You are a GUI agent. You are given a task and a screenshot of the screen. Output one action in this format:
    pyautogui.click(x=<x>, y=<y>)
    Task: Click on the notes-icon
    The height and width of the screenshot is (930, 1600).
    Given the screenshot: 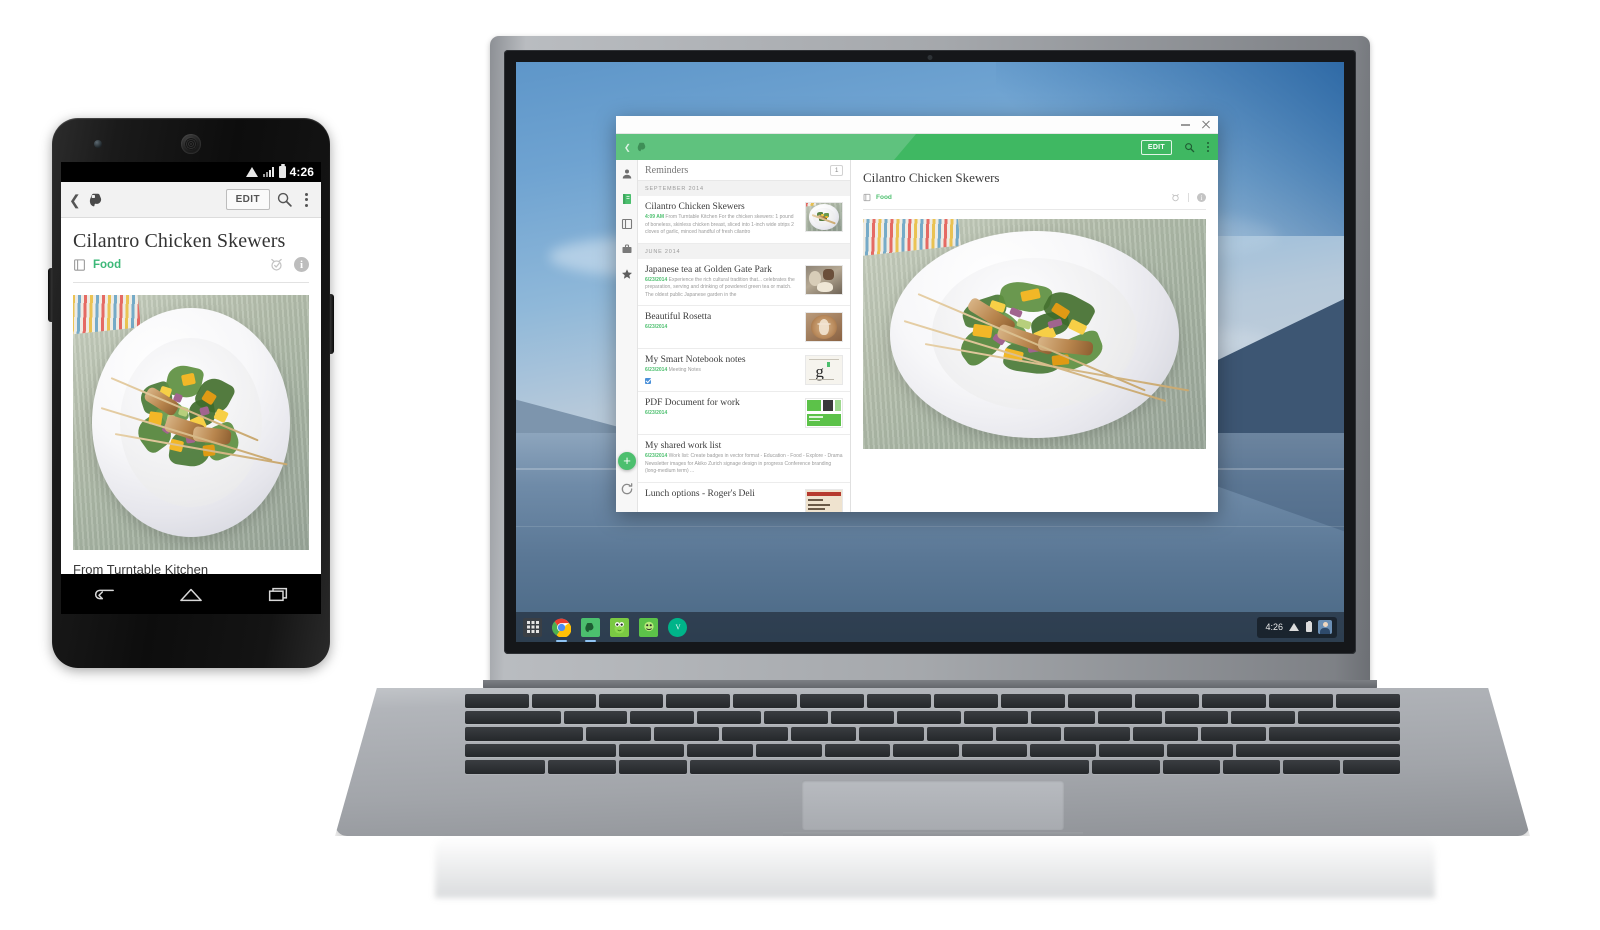 What is the action you would take?
    pyautogui.click(x=627, y=199)
    